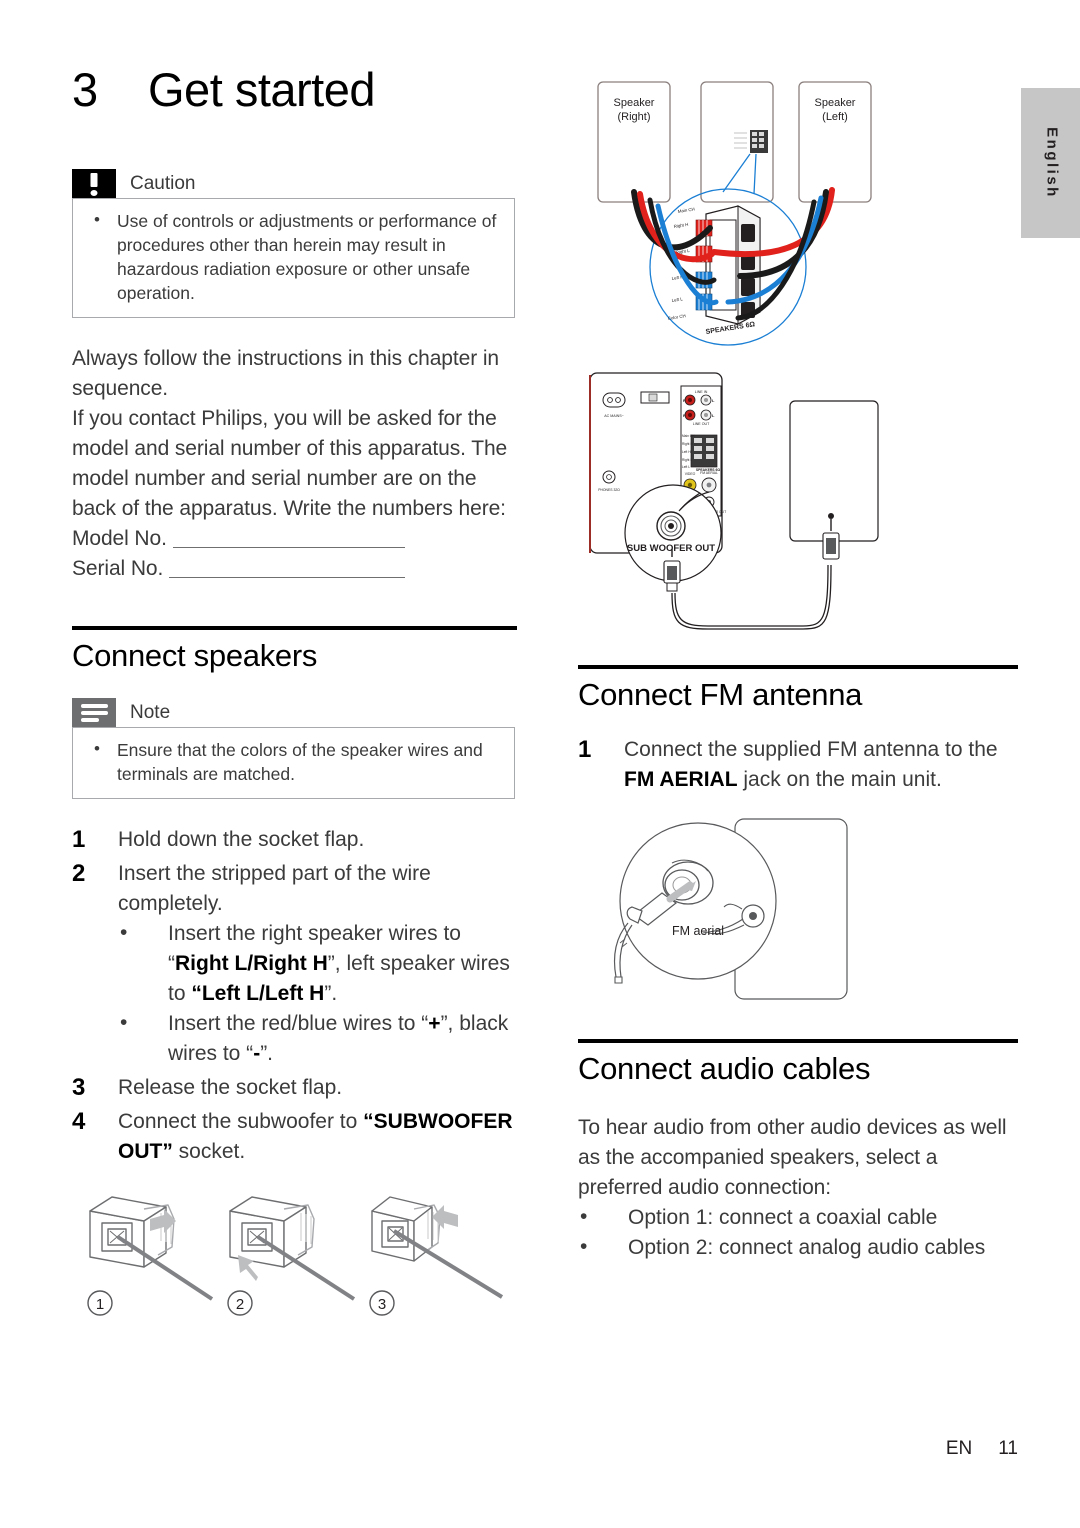  What do you see at coordinates (540, 1449) in the screenshot?
I see `page-footer: EN 11` at bounding box center [540, 1449].